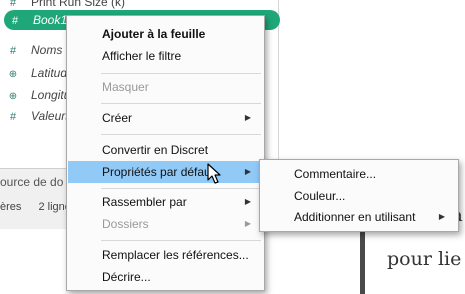  I want to click on menu-item-convert-discrete: Convertir en Discret, so click(165, 150).